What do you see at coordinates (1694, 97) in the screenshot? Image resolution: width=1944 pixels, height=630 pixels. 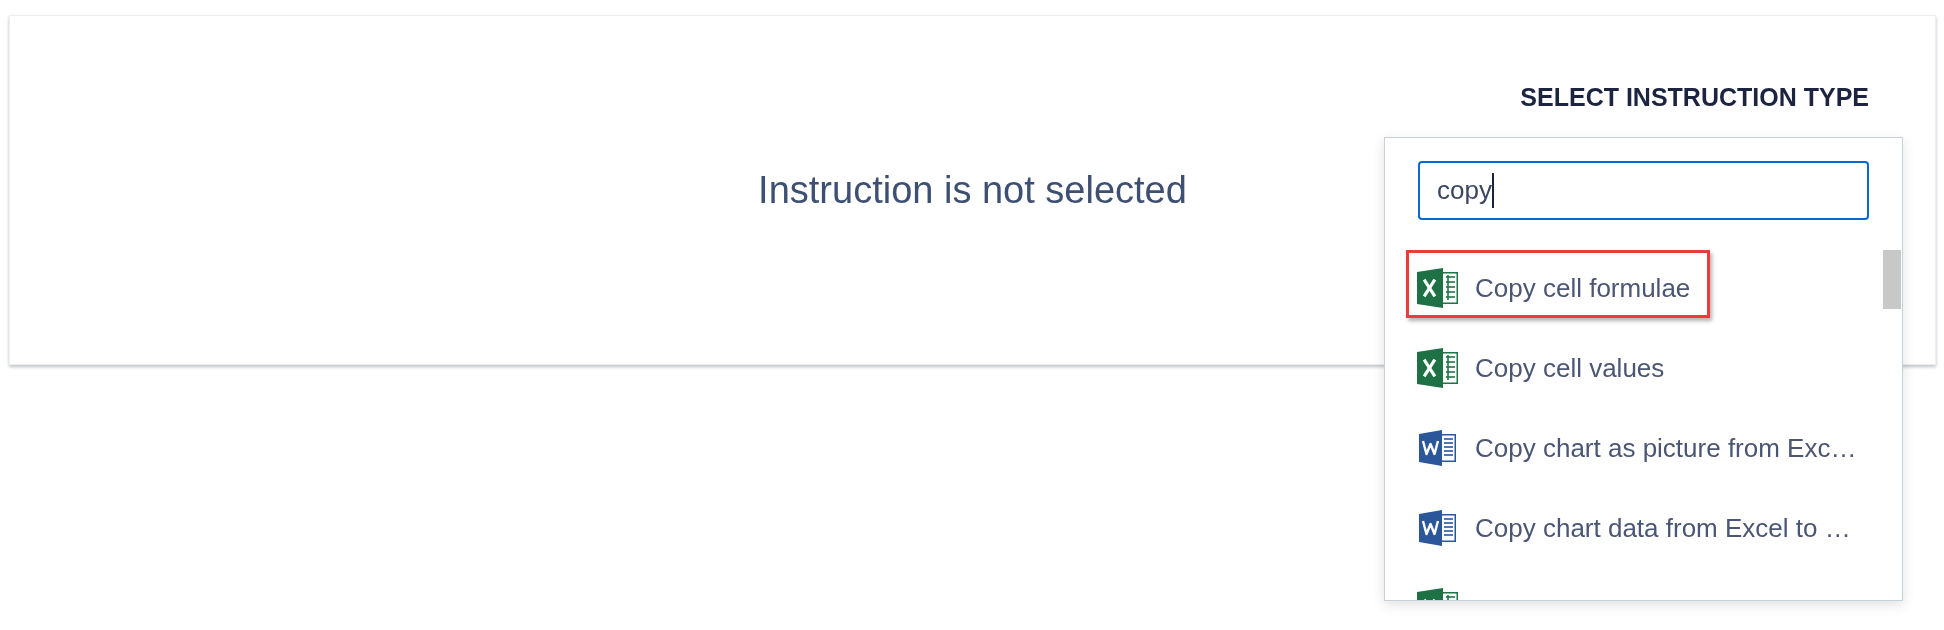 I see `instruction-type-heading: SELECT INSTRUCTION TYPE` at bounding box center [1694, 97].